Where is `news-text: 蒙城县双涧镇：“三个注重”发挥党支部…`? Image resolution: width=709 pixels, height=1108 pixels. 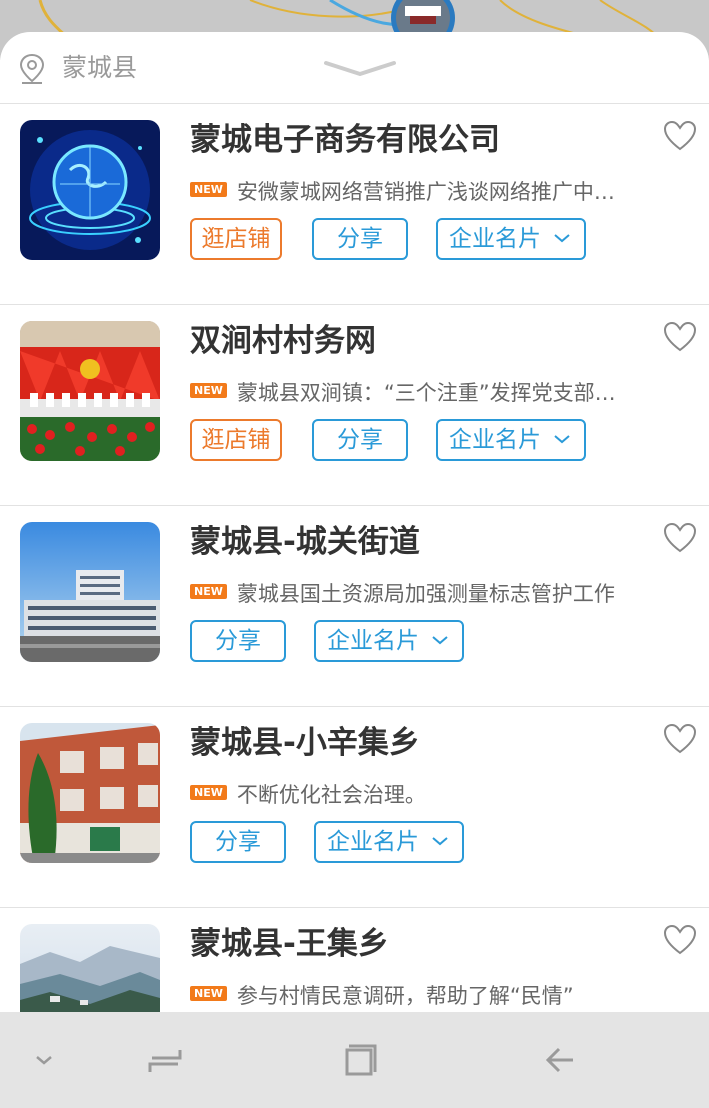
news-text: 蒙城县双涧镇：“三个注重”发挥党支部… is located at coordinates (426, 393).